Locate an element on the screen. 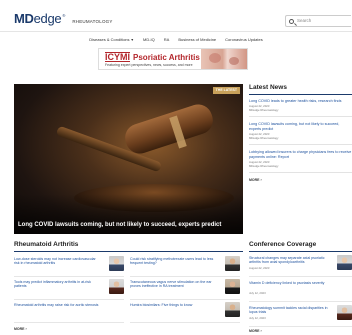 Image resolution: width=352 pixels, height=335 pixels. logo-edge: edge is located at coordinates (47, 18).